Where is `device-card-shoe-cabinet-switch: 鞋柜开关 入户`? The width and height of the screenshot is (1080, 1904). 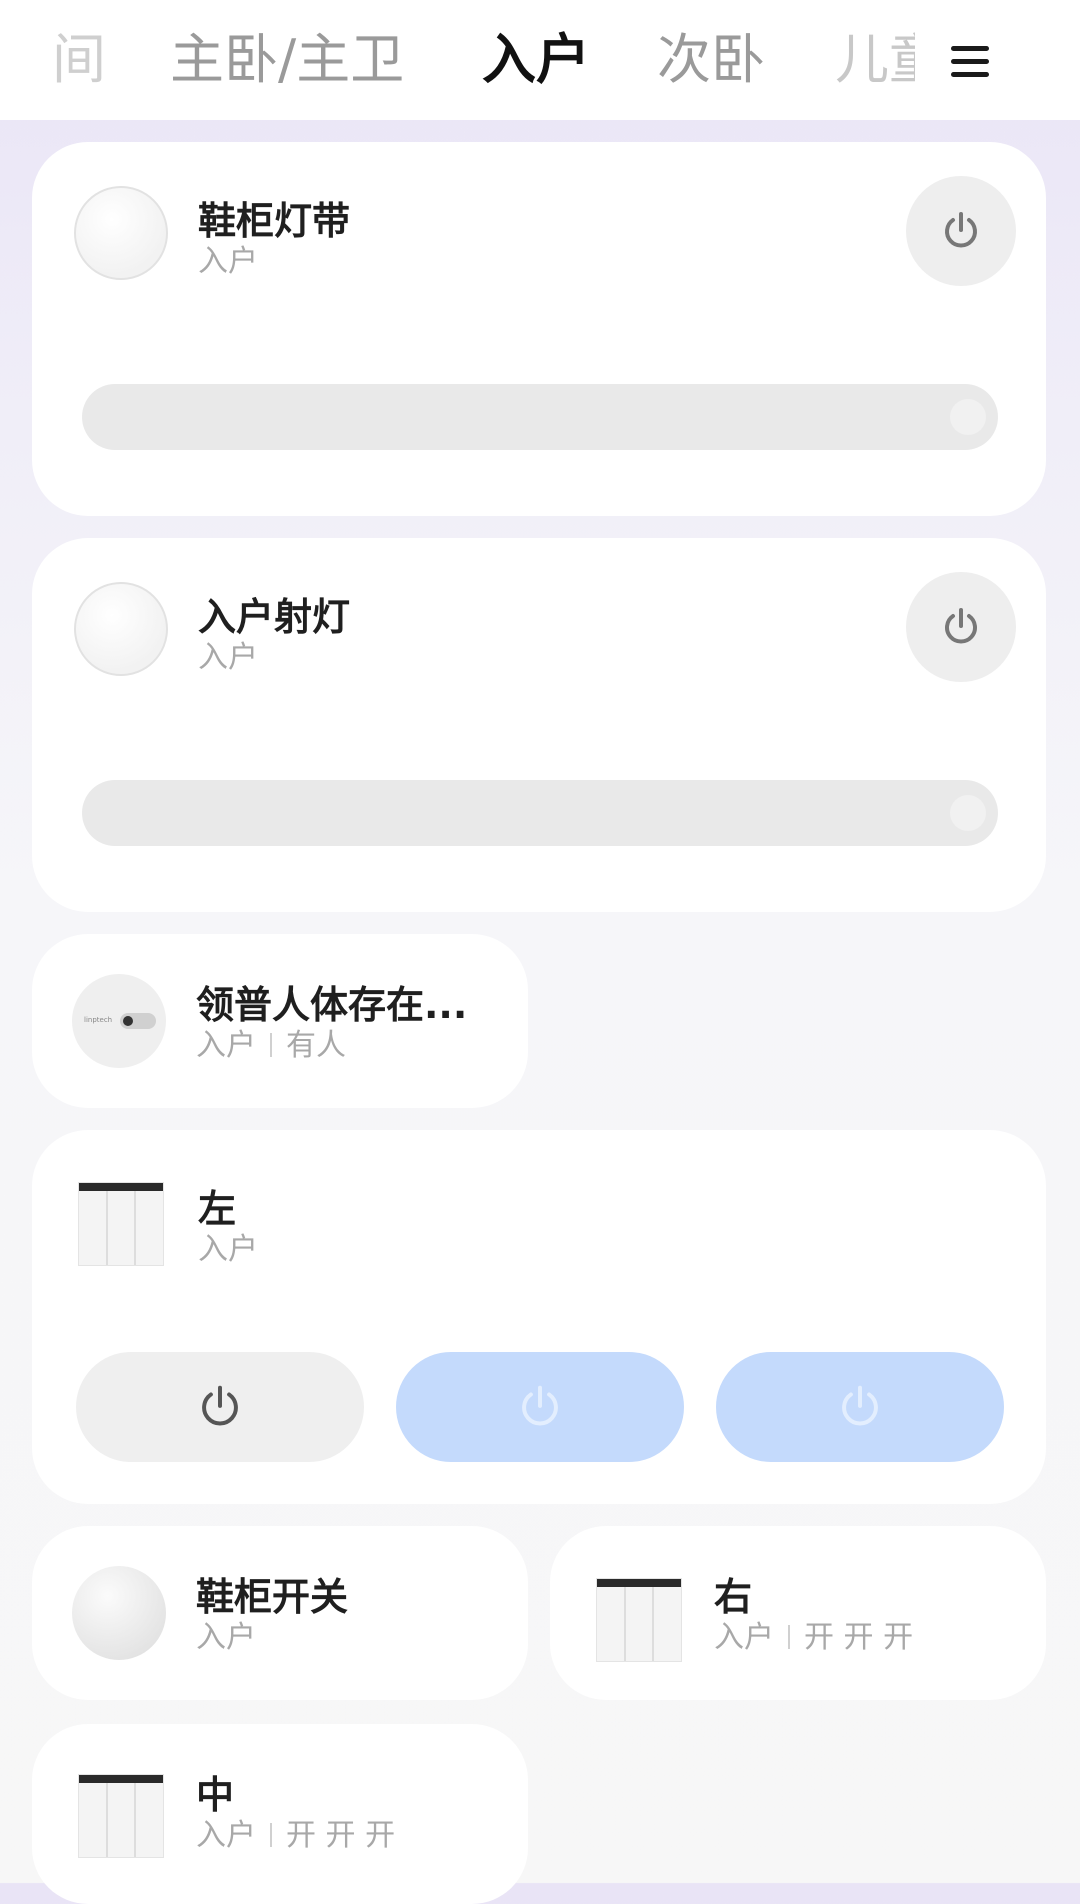 device-card-shoe-cabinet-switch: 鞋柜开关 入户 is located at coordinates (280, 1613).